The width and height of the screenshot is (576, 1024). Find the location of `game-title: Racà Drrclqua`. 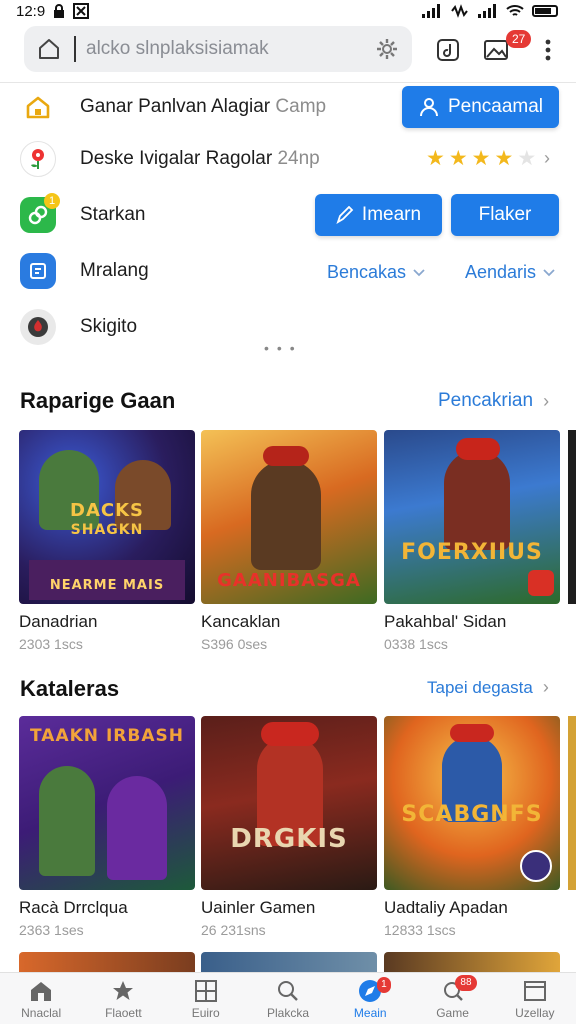

game-title: Racà Drrclqua is located at coordinates (73, 907).